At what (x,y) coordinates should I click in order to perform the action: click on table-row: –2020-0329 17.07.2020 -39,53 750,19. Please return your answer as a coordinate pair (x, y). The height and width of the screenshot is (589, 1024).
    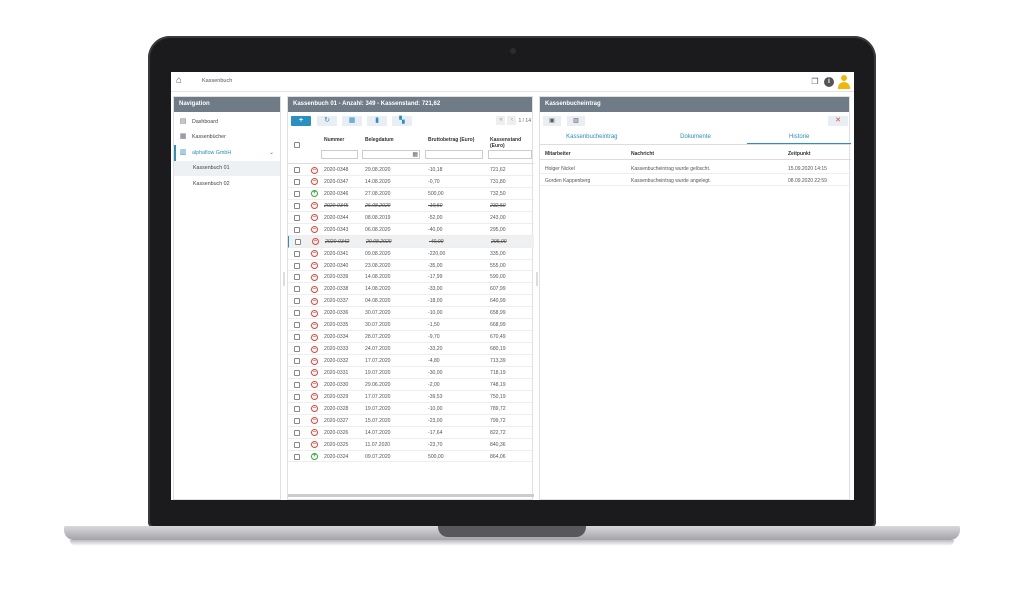
    Looking at the image, I should click on (411, 397).